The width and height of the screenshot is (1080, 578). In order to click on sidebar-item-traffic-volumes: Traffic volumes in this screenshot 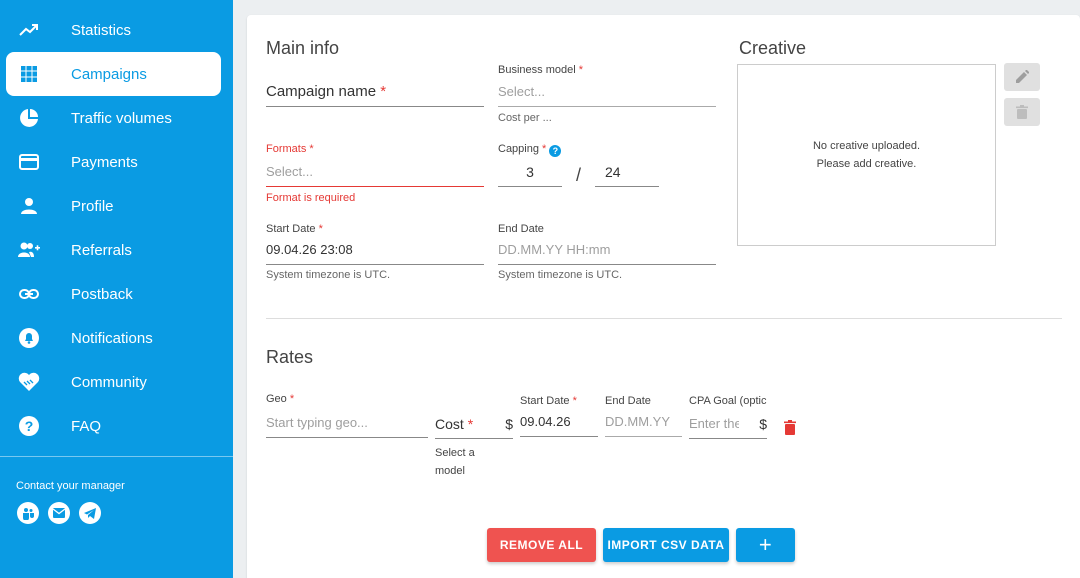, I will do `click(113, 118)`.